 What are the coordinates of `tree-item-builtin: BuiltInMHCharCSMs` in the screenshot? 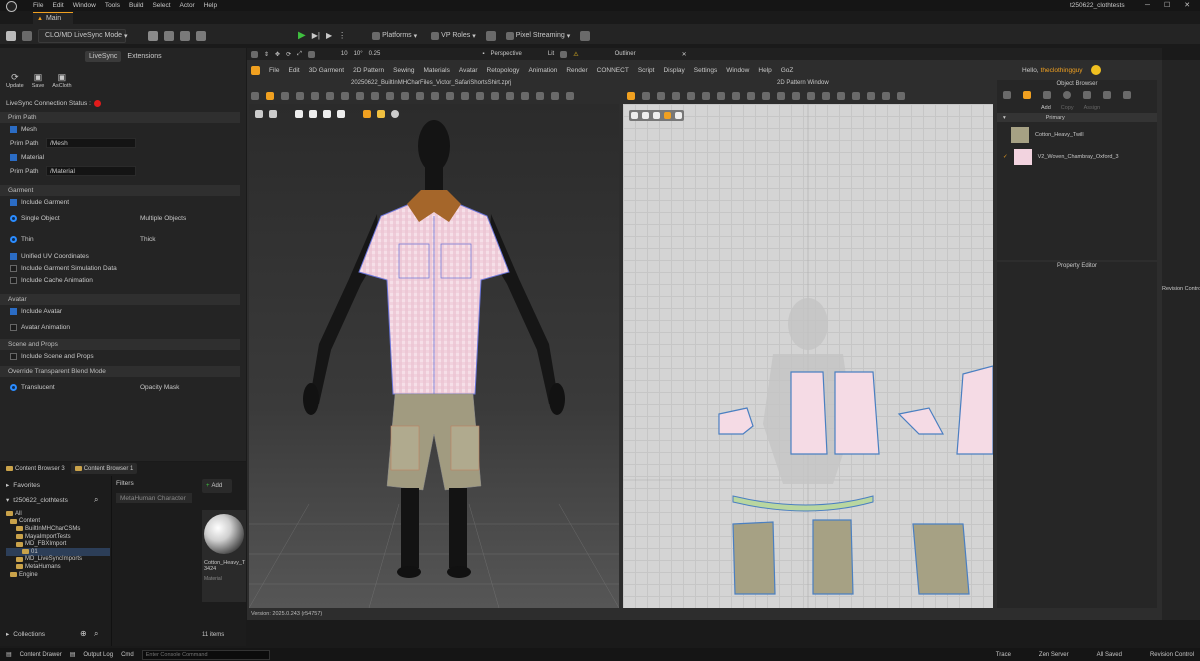 It's located at (58, 529).